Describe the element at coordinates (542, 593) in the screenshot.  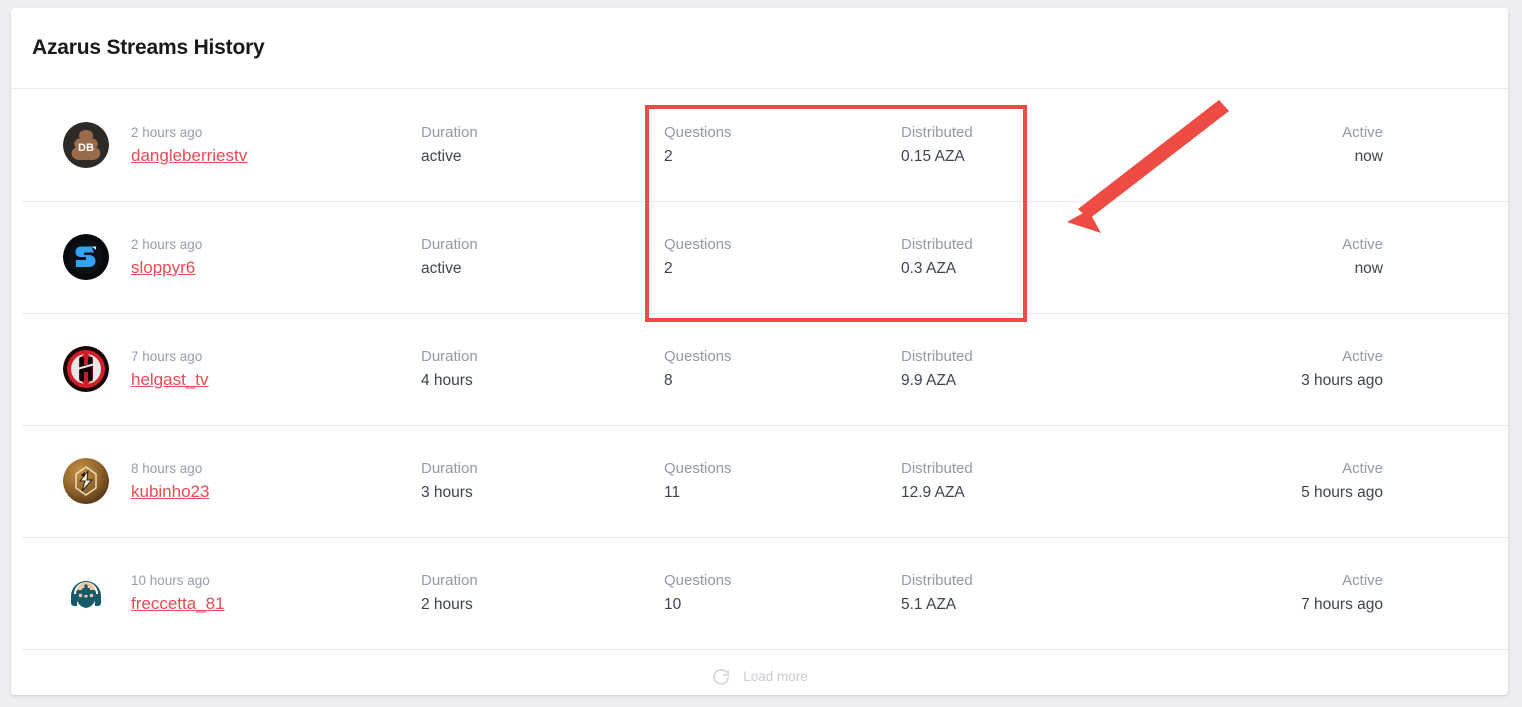
I see `duration-cell: Duration 2 hours` at that location.